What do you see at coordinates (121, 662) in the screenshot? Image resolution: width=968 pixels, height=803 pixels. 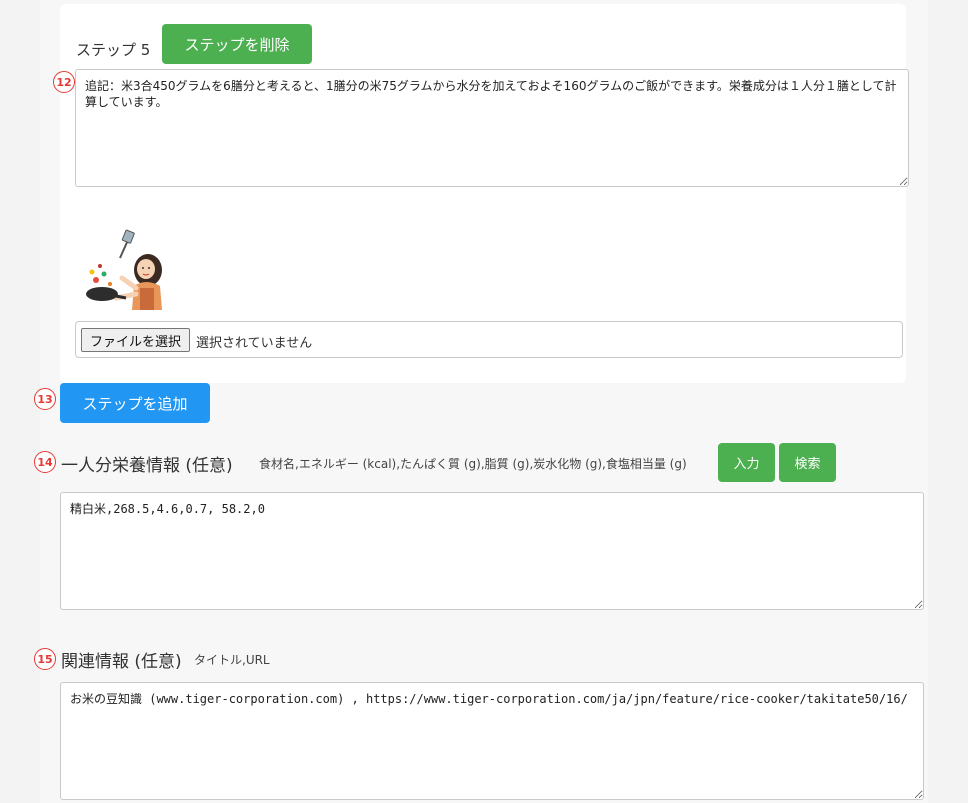 I see `related-title: 関連情報 (任意)` at bounding box center [121, 662].